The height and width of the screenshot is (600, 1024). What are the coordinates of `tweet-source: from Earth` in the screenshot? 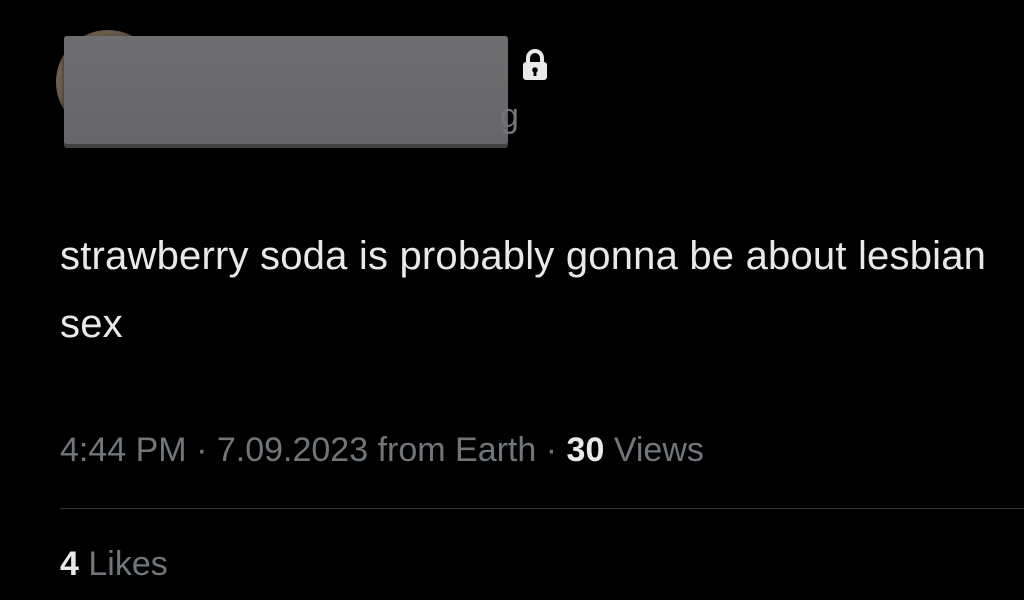 It's located at (457, 450).